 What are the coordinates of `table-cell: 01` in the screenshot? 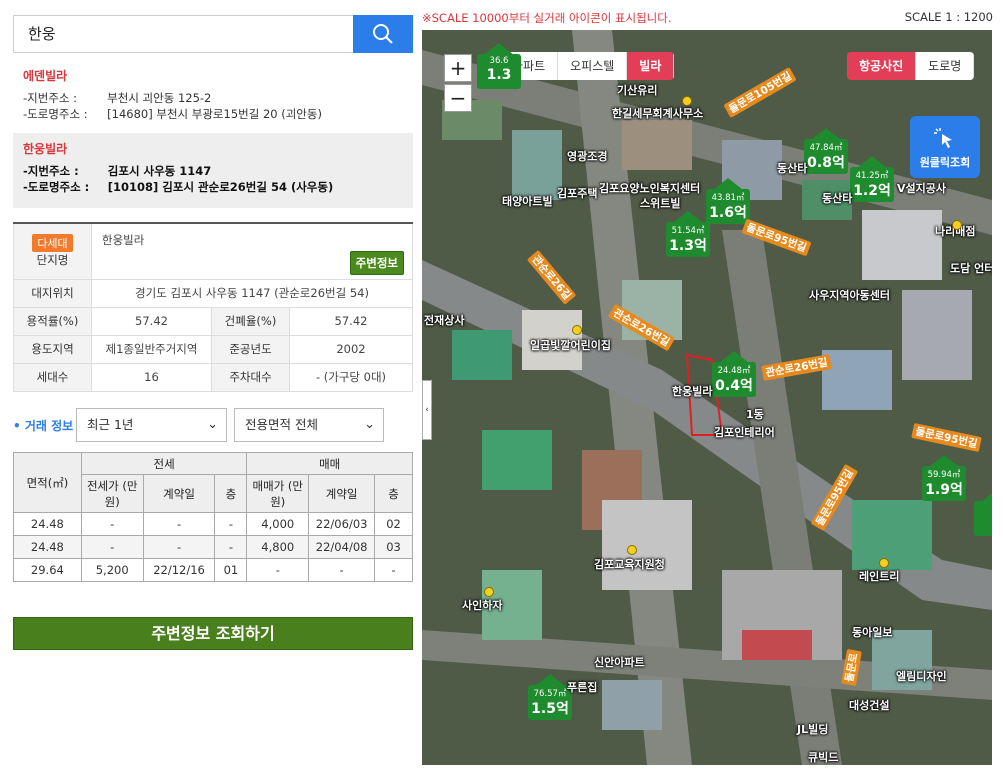 It's located at (231, 570).